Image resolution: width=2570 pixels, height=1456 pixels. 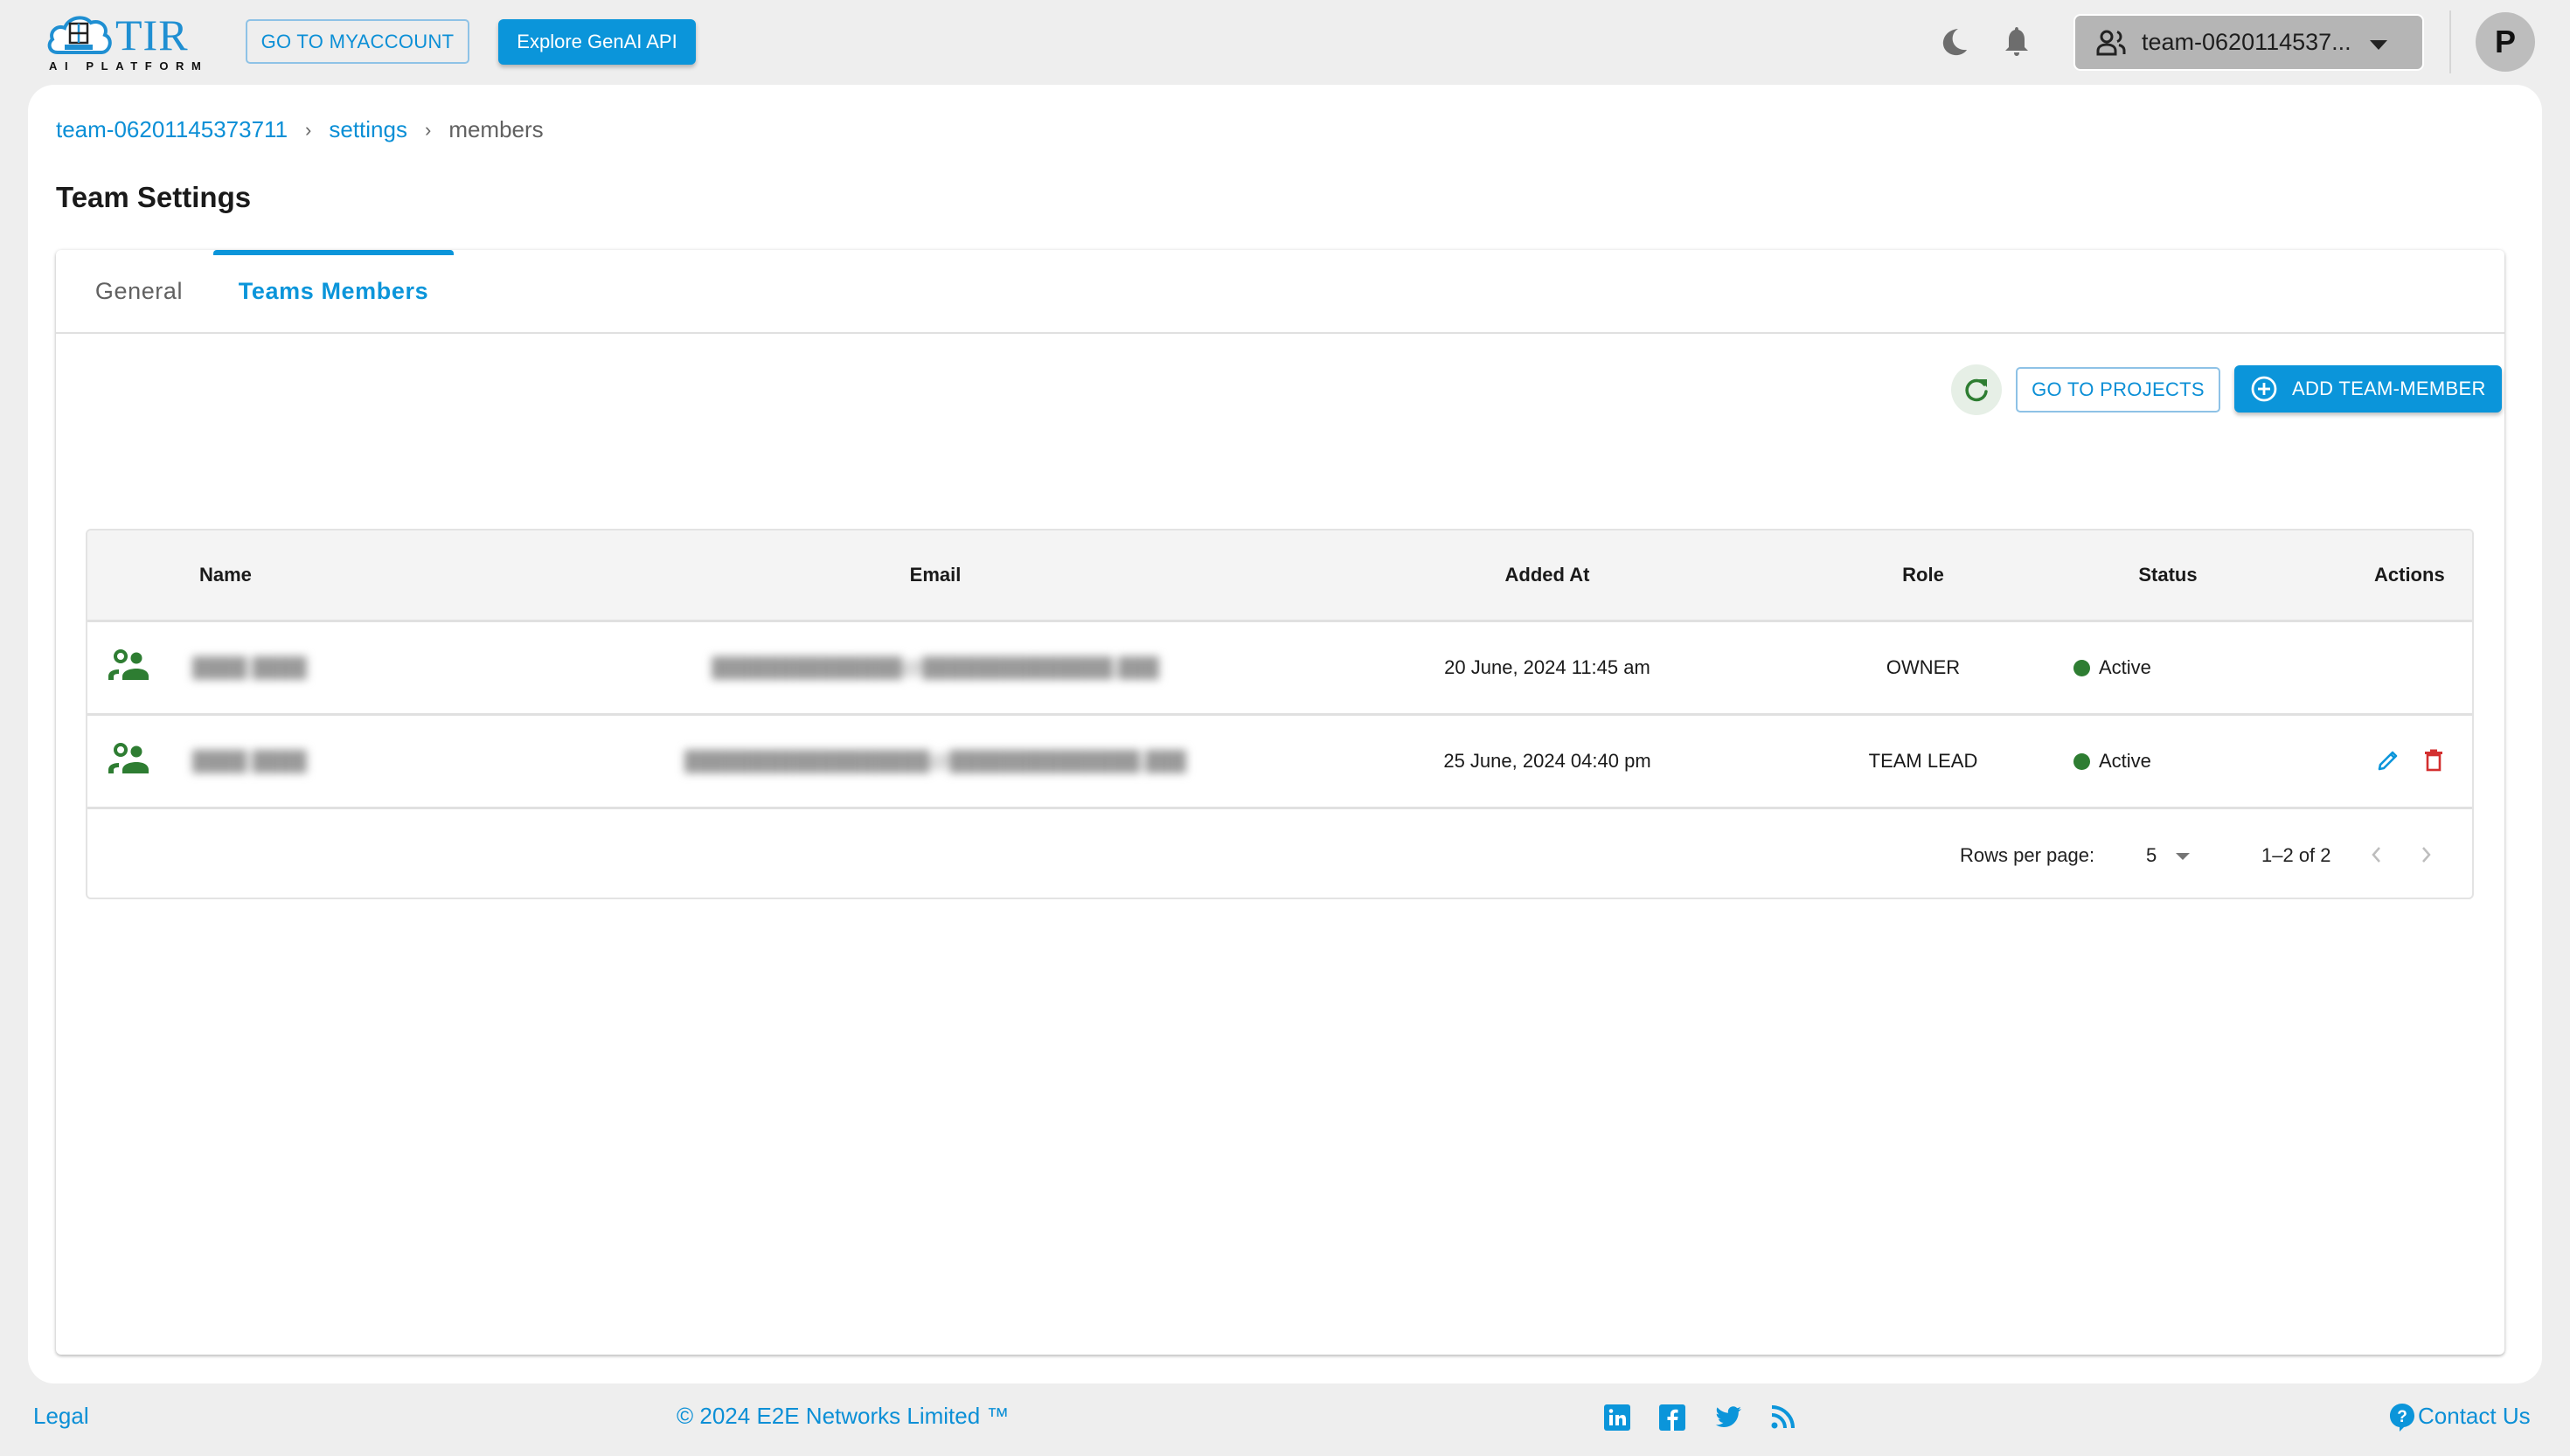 I want to click on tab-teams-members: Teams Members, so click(x=333, y=291).